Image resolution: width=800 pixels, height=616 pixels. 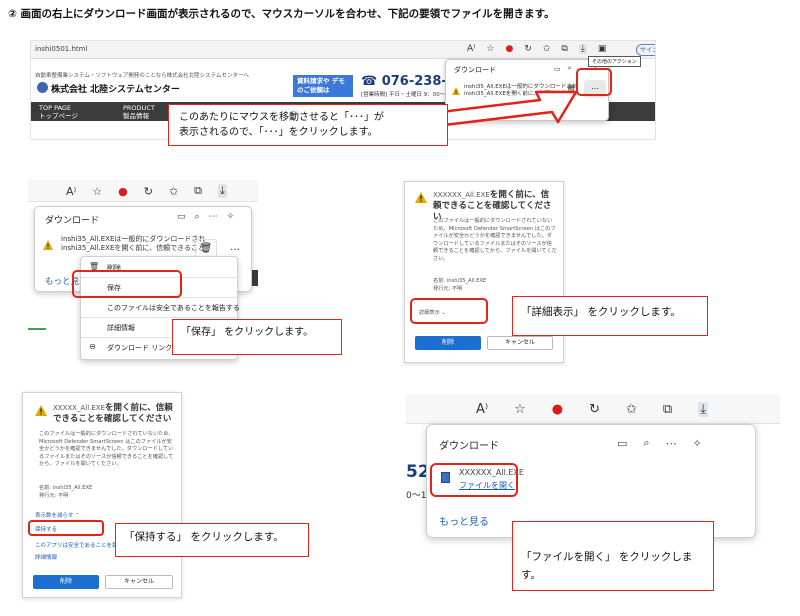 What do you see at coordinates (77, 516) in the screenshot?
I see `chevron-up-icon: ⌃` at bounding box center [77, 516].